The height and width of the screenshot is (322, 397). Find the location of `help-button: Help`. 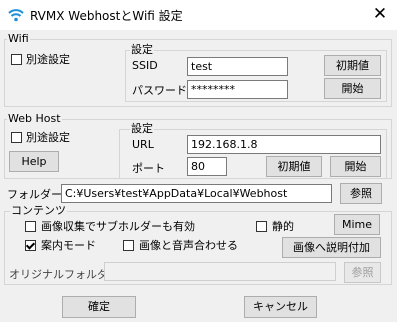

help-button: Help is located at coordinates (34, 161).